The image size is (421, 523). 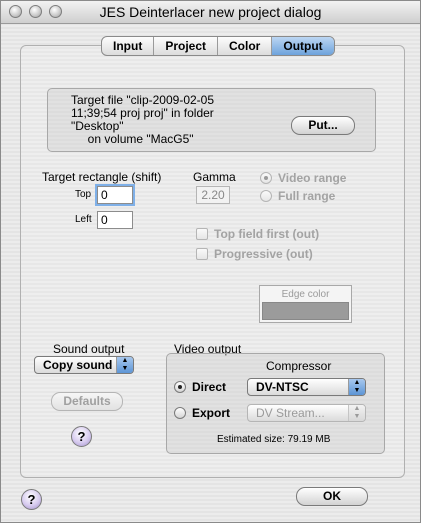 I want to click on left-label: Left, so click(x=83, y=219).